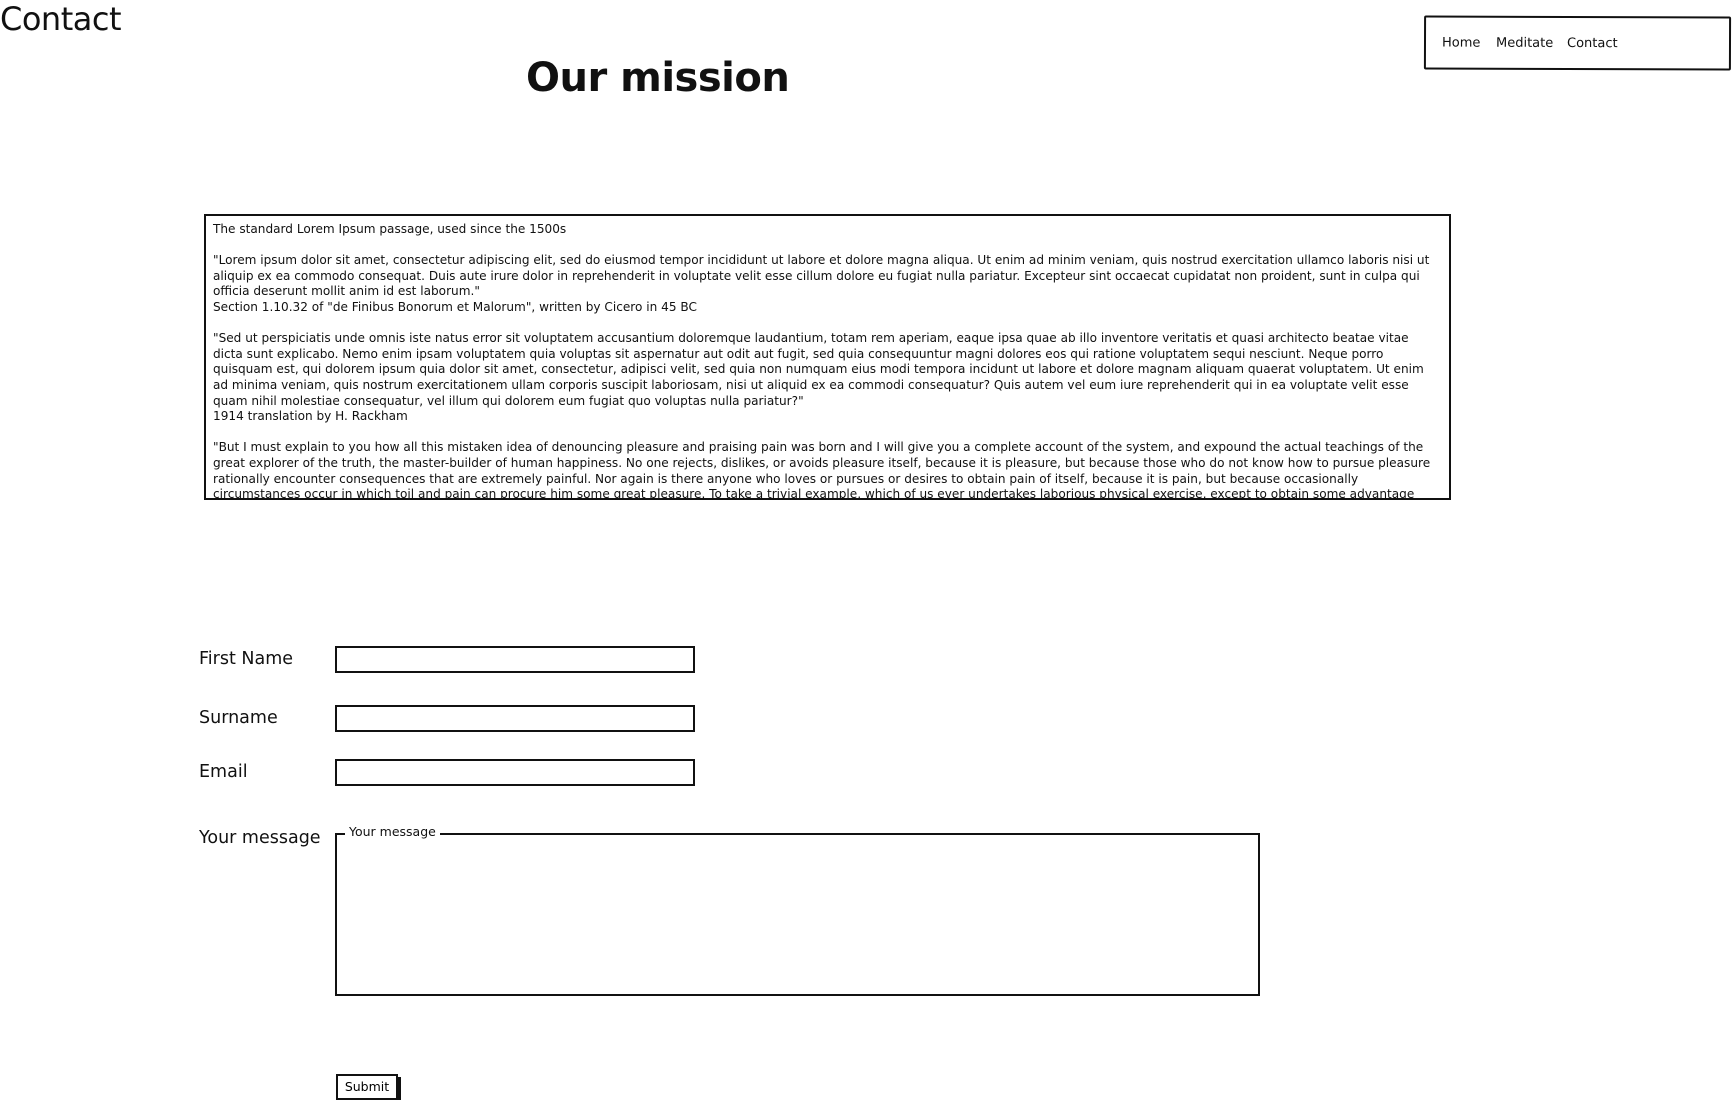 This screenshot has width=1733, height=1100. Describe the element at coordinates (310, 416) in the screenshot. I see `mission-paragraph: 1914 translation by H. Rackham` at that location.